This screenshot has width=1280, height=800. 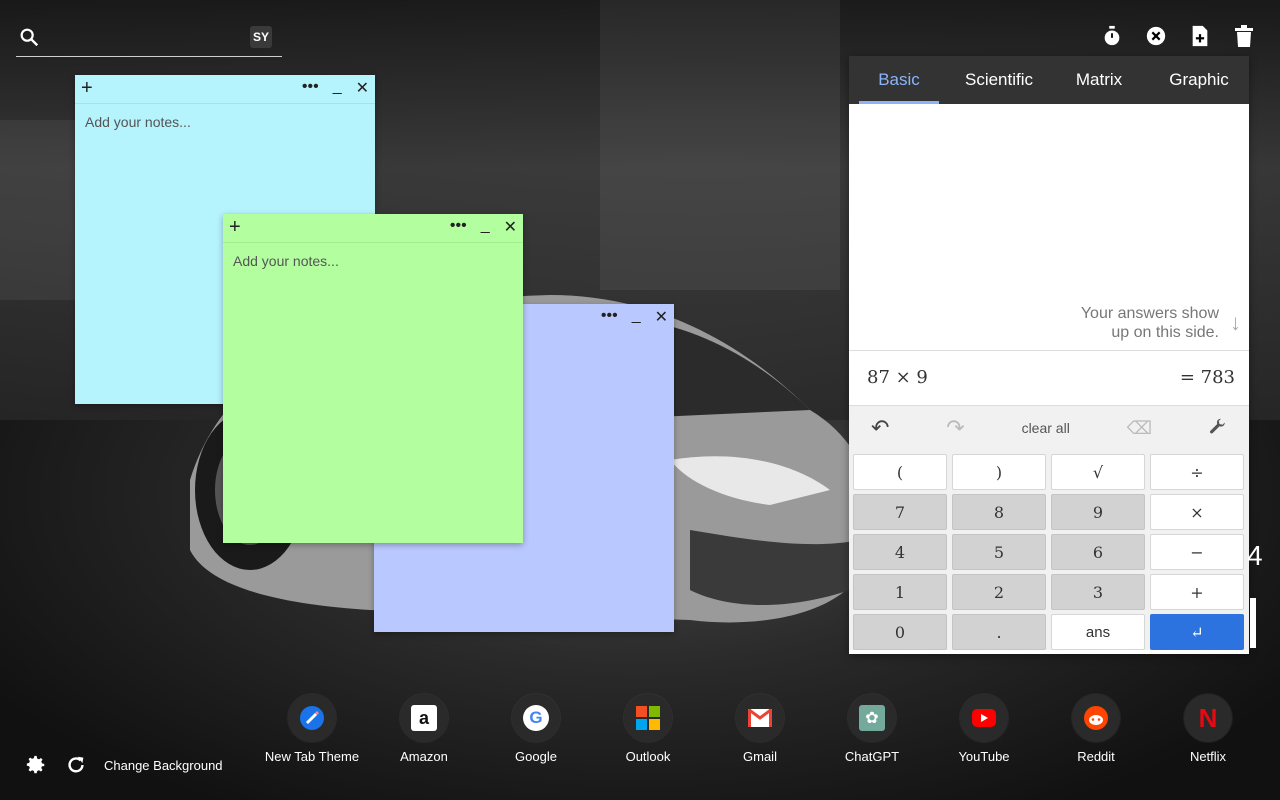 What do you see at coordinates (1149, 313) in the screenshot?
I see `hint-line-1: Your answers show` at bounding box center [1149, 313].